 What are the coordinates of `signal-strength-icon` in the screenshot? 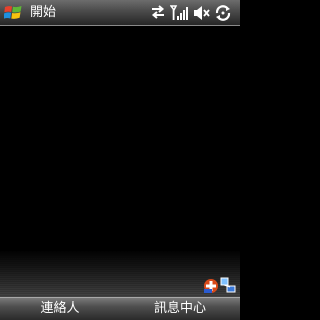 It's located at (179, 13).